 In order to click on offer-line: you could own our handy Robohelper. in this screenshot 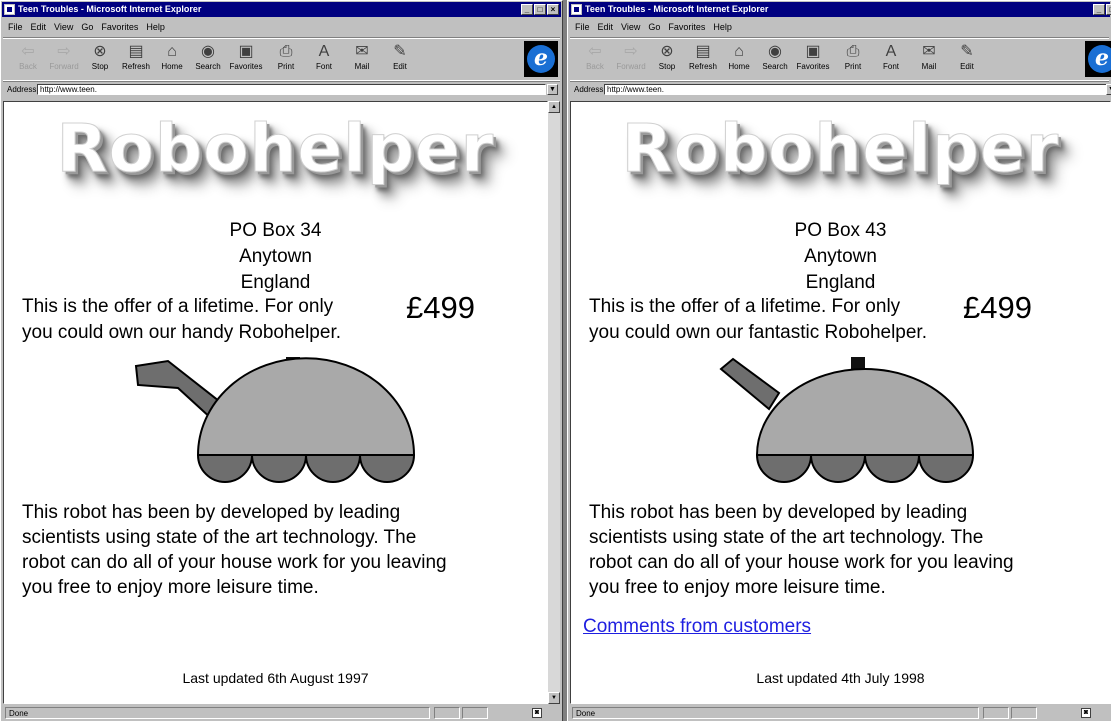, I will do `click(182, 332)`.